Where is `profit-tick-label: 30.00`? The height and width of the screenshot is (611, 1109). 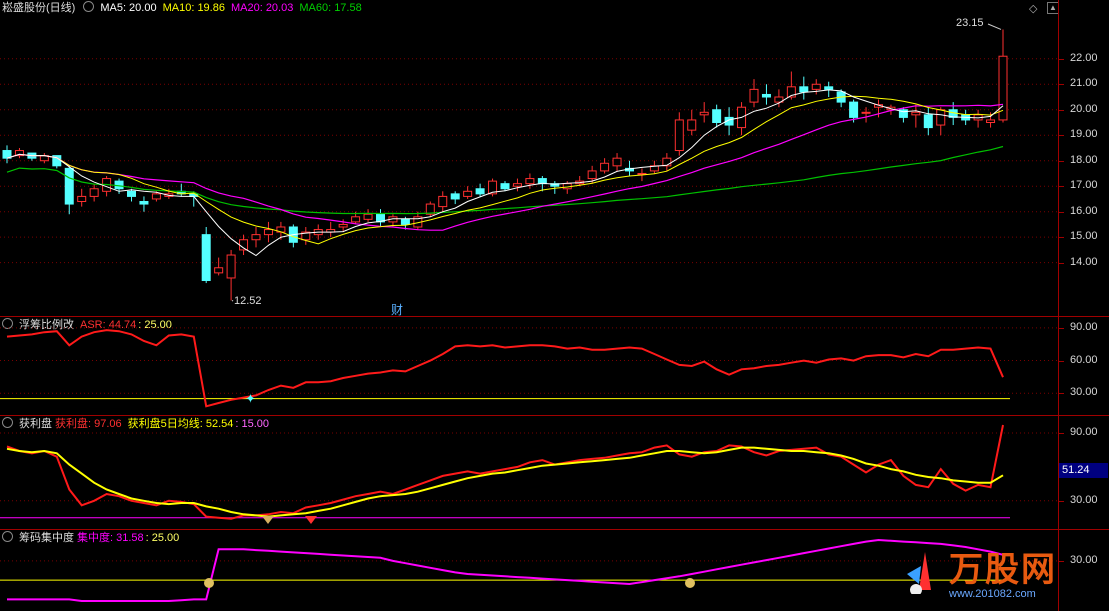 profit-tick-label: 30.00 is located at coordinates (1084, 499).